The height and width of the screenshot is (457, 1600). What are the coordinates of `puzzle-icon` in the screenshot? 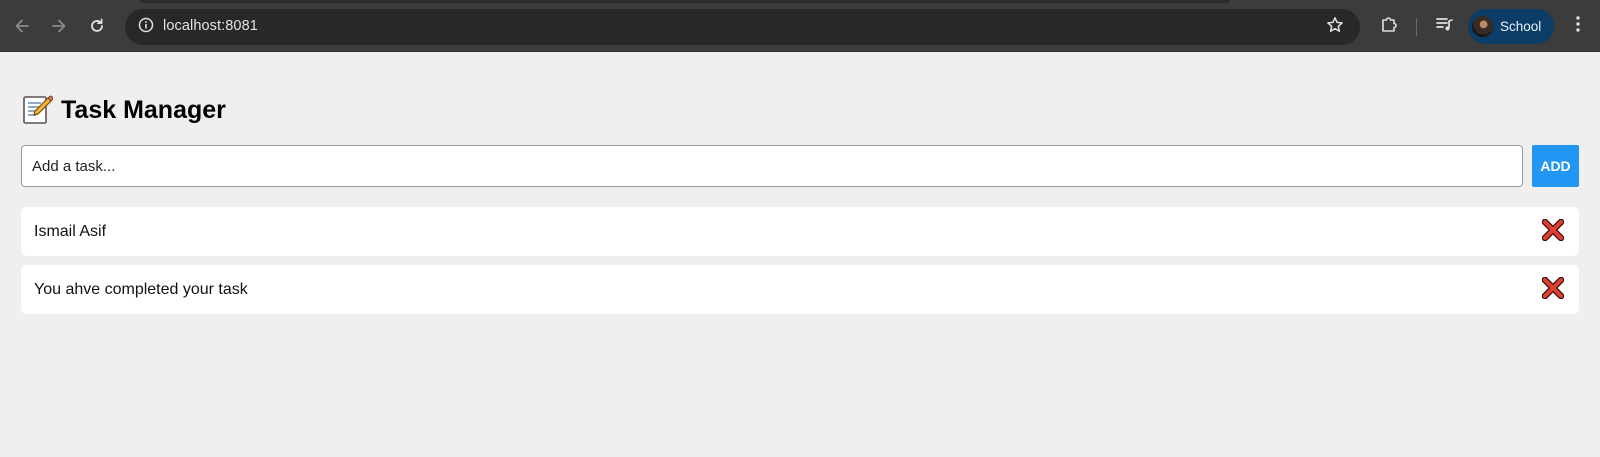 It's located at (1389, 26).